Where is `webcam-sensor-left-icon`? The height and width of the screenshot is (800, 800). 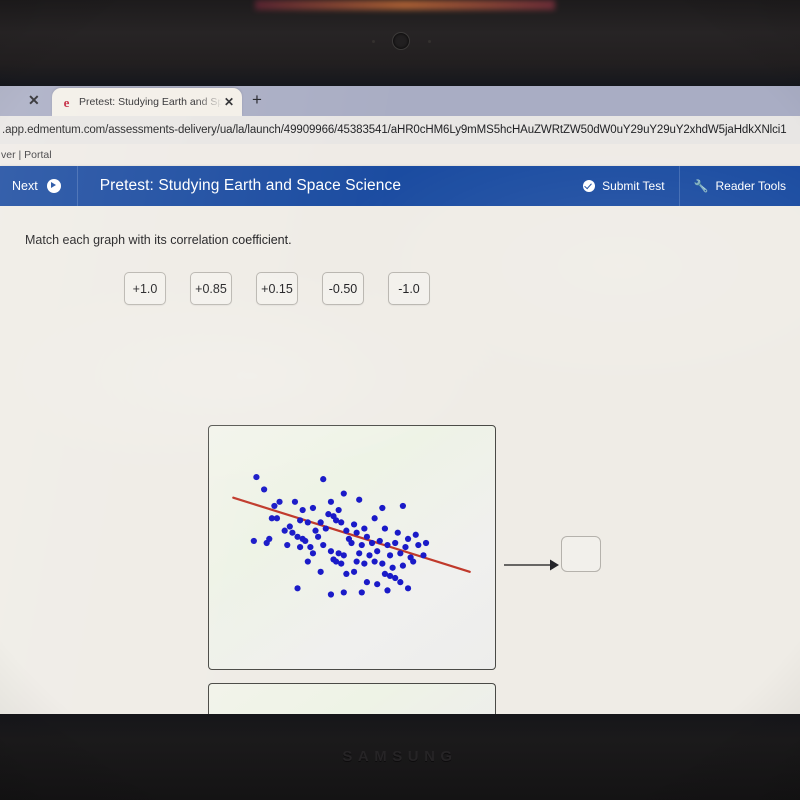
webcam-sensor-left-icon is located at coordinates (373, 41).